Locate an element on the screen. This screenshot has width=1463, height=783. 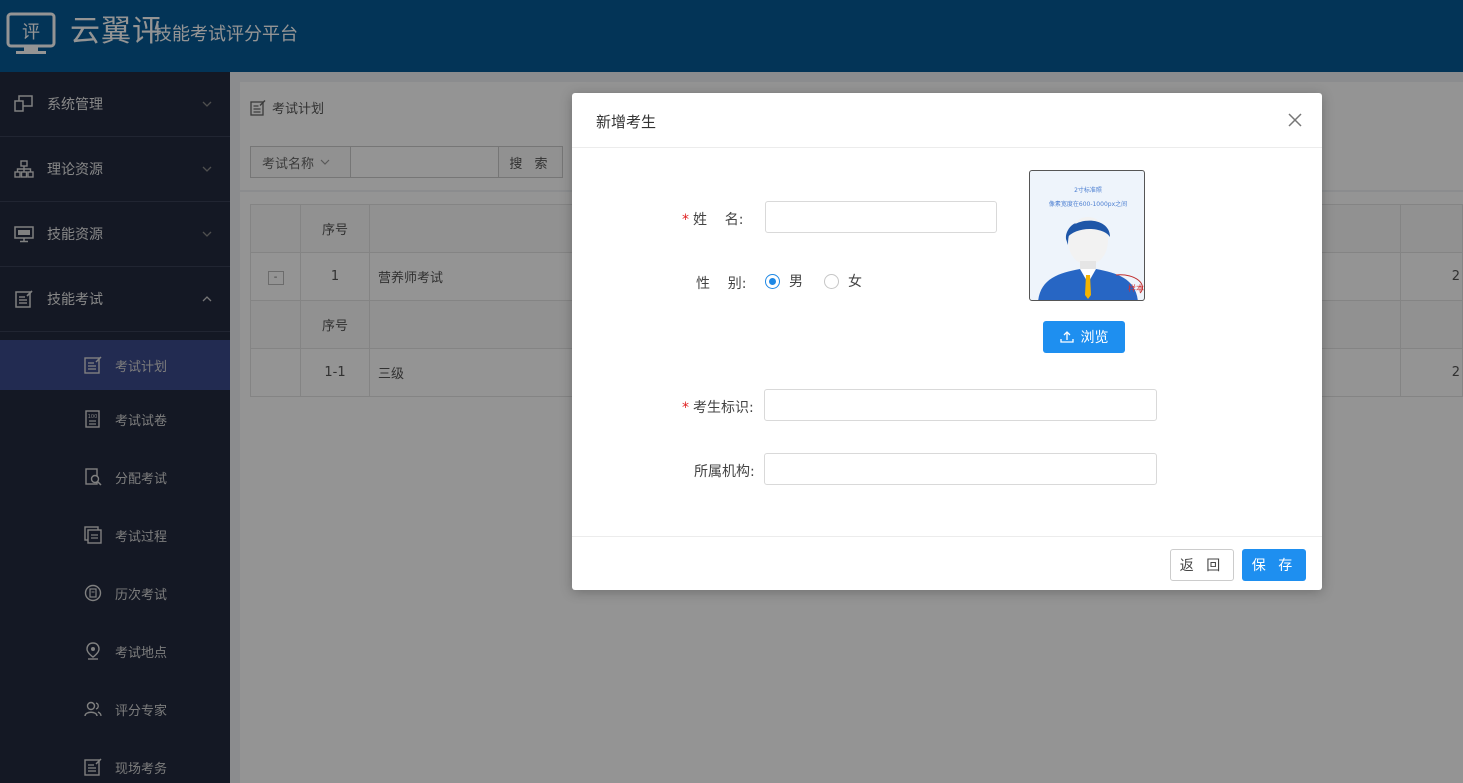
org-input is located at coordinates (960, 469).